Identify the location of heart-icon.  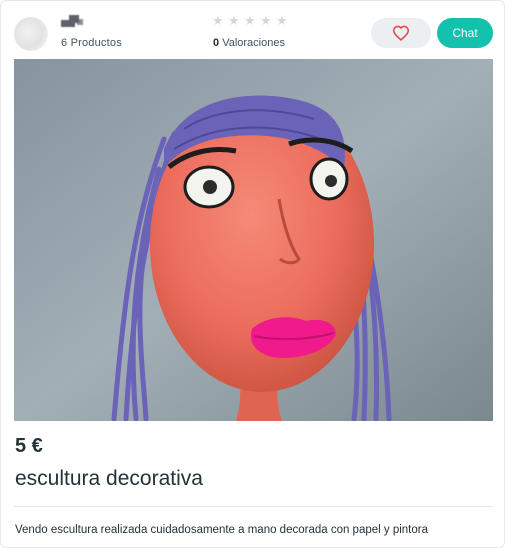
(401, 33).